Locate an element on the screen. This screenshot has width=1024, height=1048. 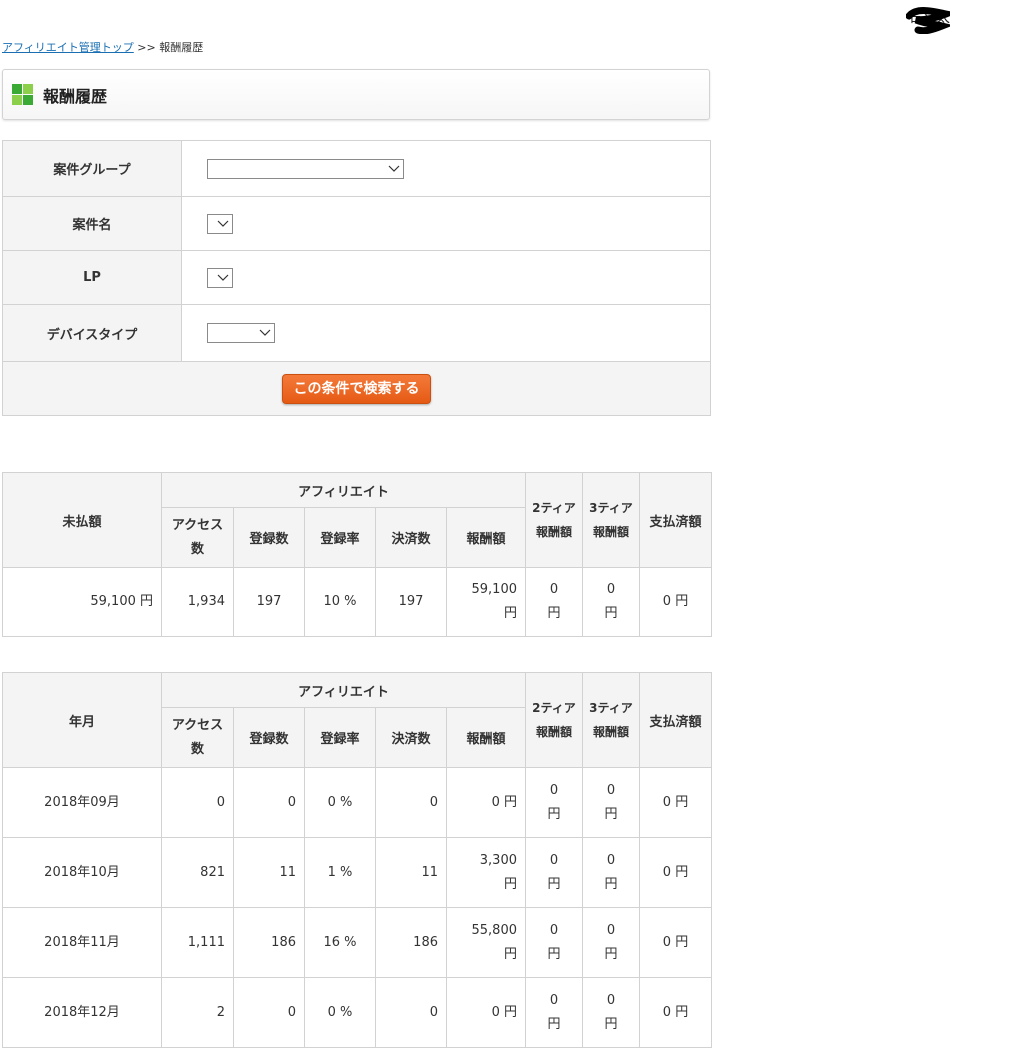
month-cell: 2018年11月 is located at coordinates (82, 942).